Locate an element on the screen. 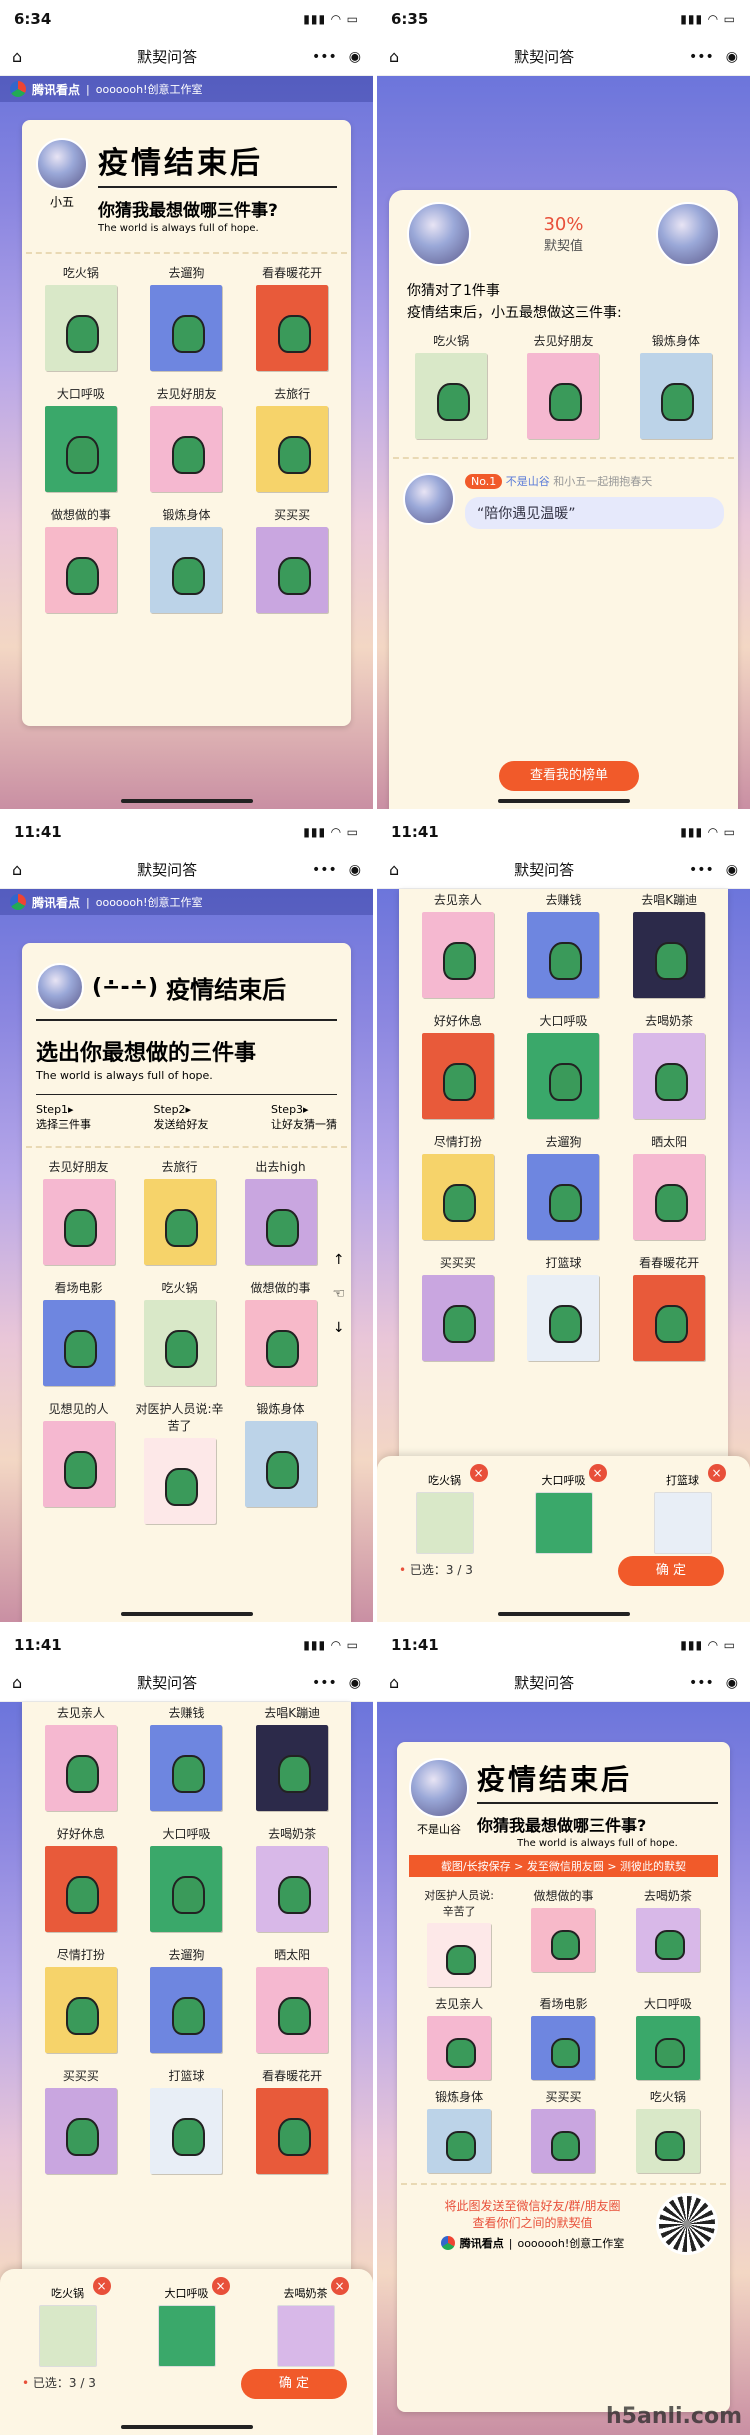  nav-title: 默契问答 is located at coordinates (167, 870).